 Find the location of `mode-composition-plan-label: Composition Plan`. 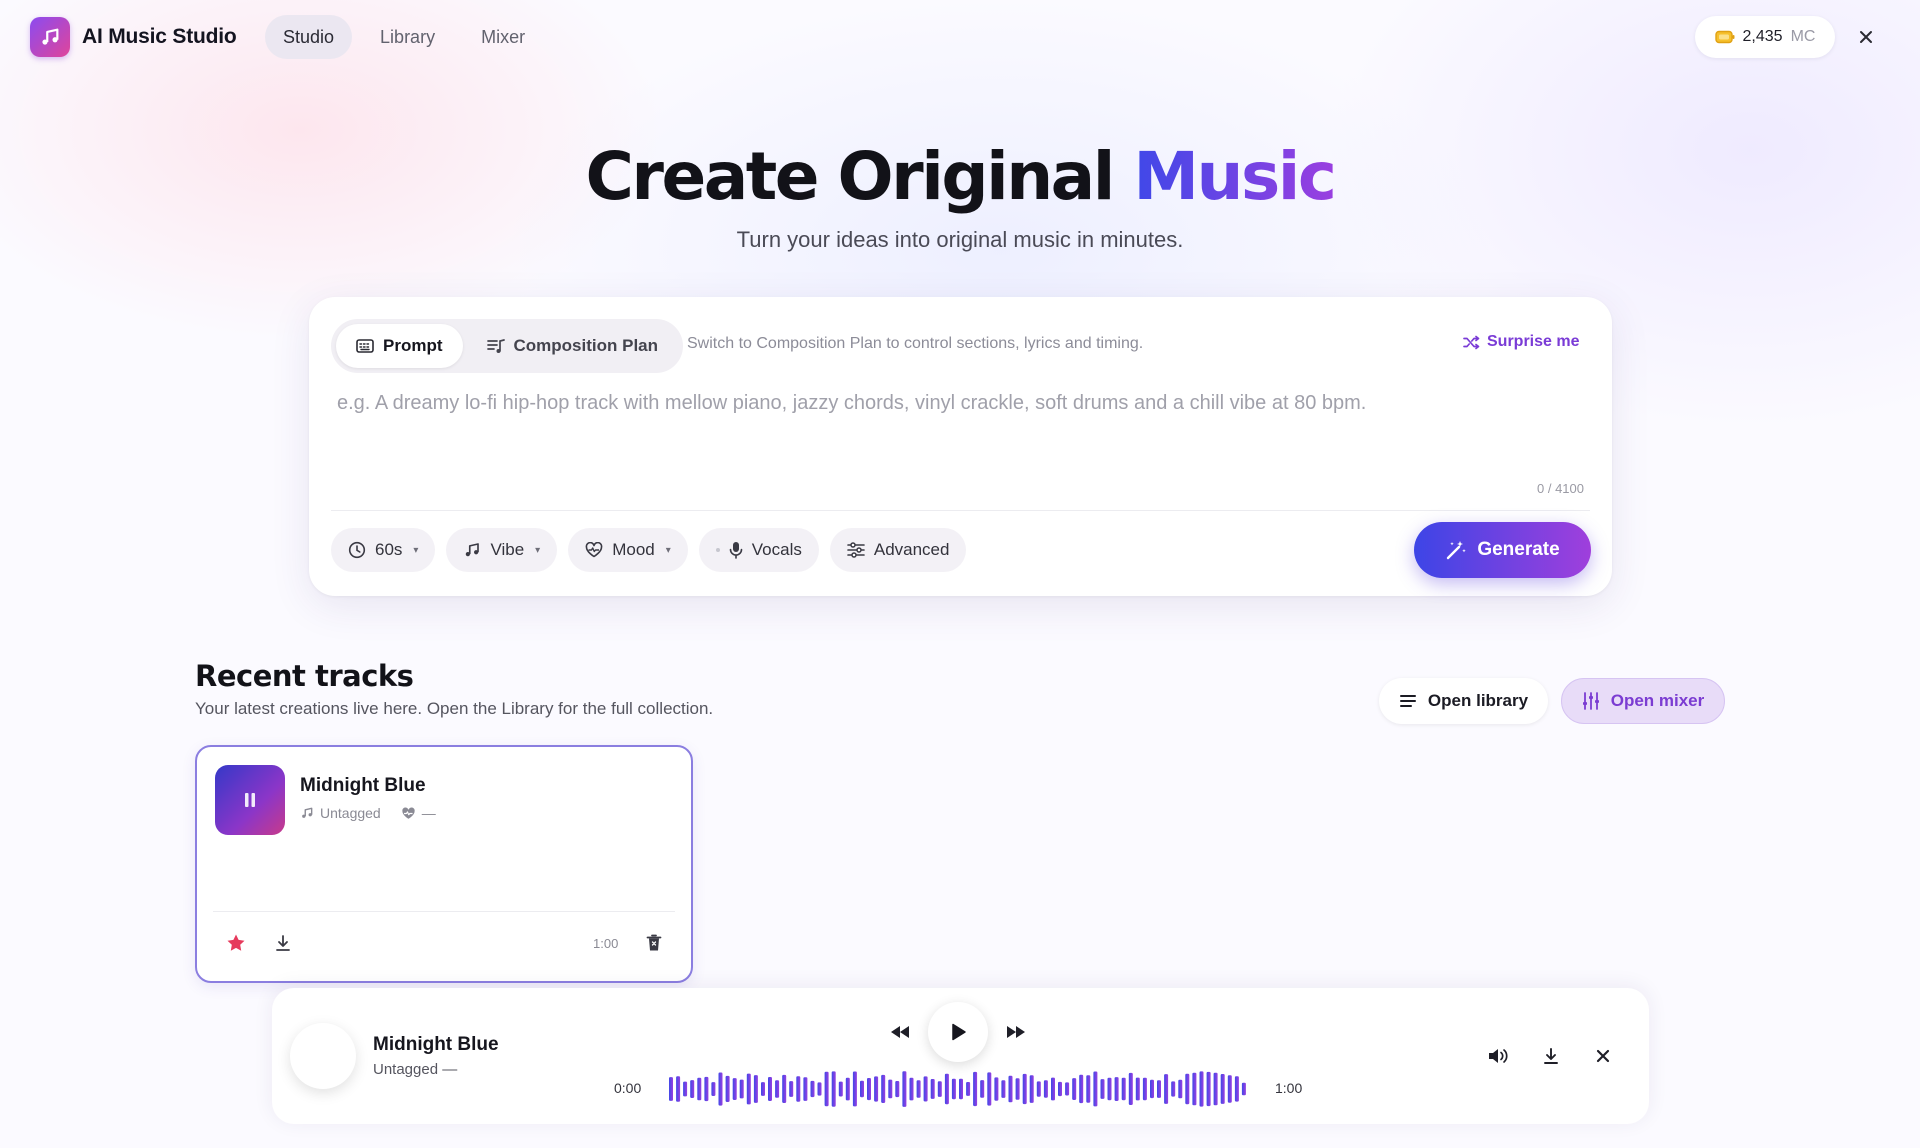

mode-composition-plan-label: Composition Plan is located at coordinates (586, 345).